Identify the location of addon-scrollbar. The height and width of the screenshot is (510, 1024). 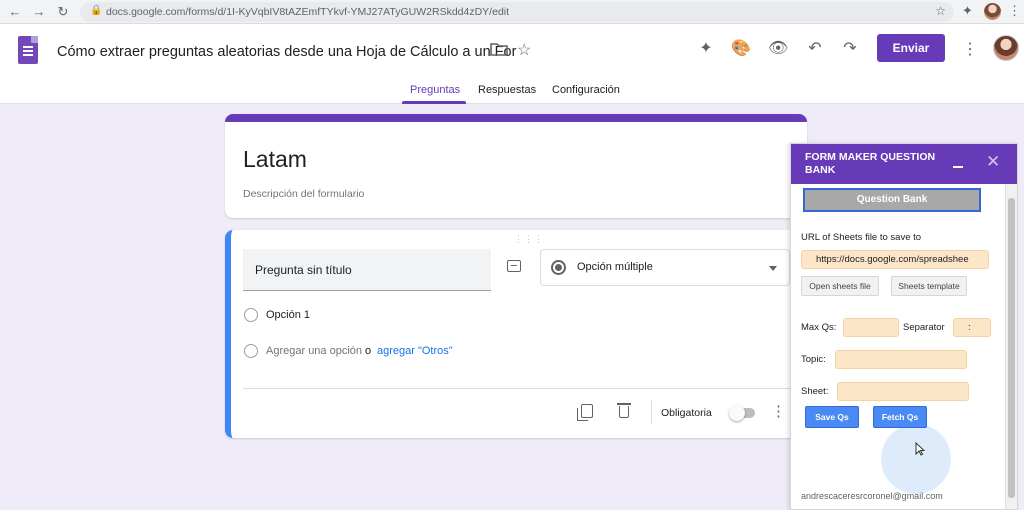
(1011, 346).